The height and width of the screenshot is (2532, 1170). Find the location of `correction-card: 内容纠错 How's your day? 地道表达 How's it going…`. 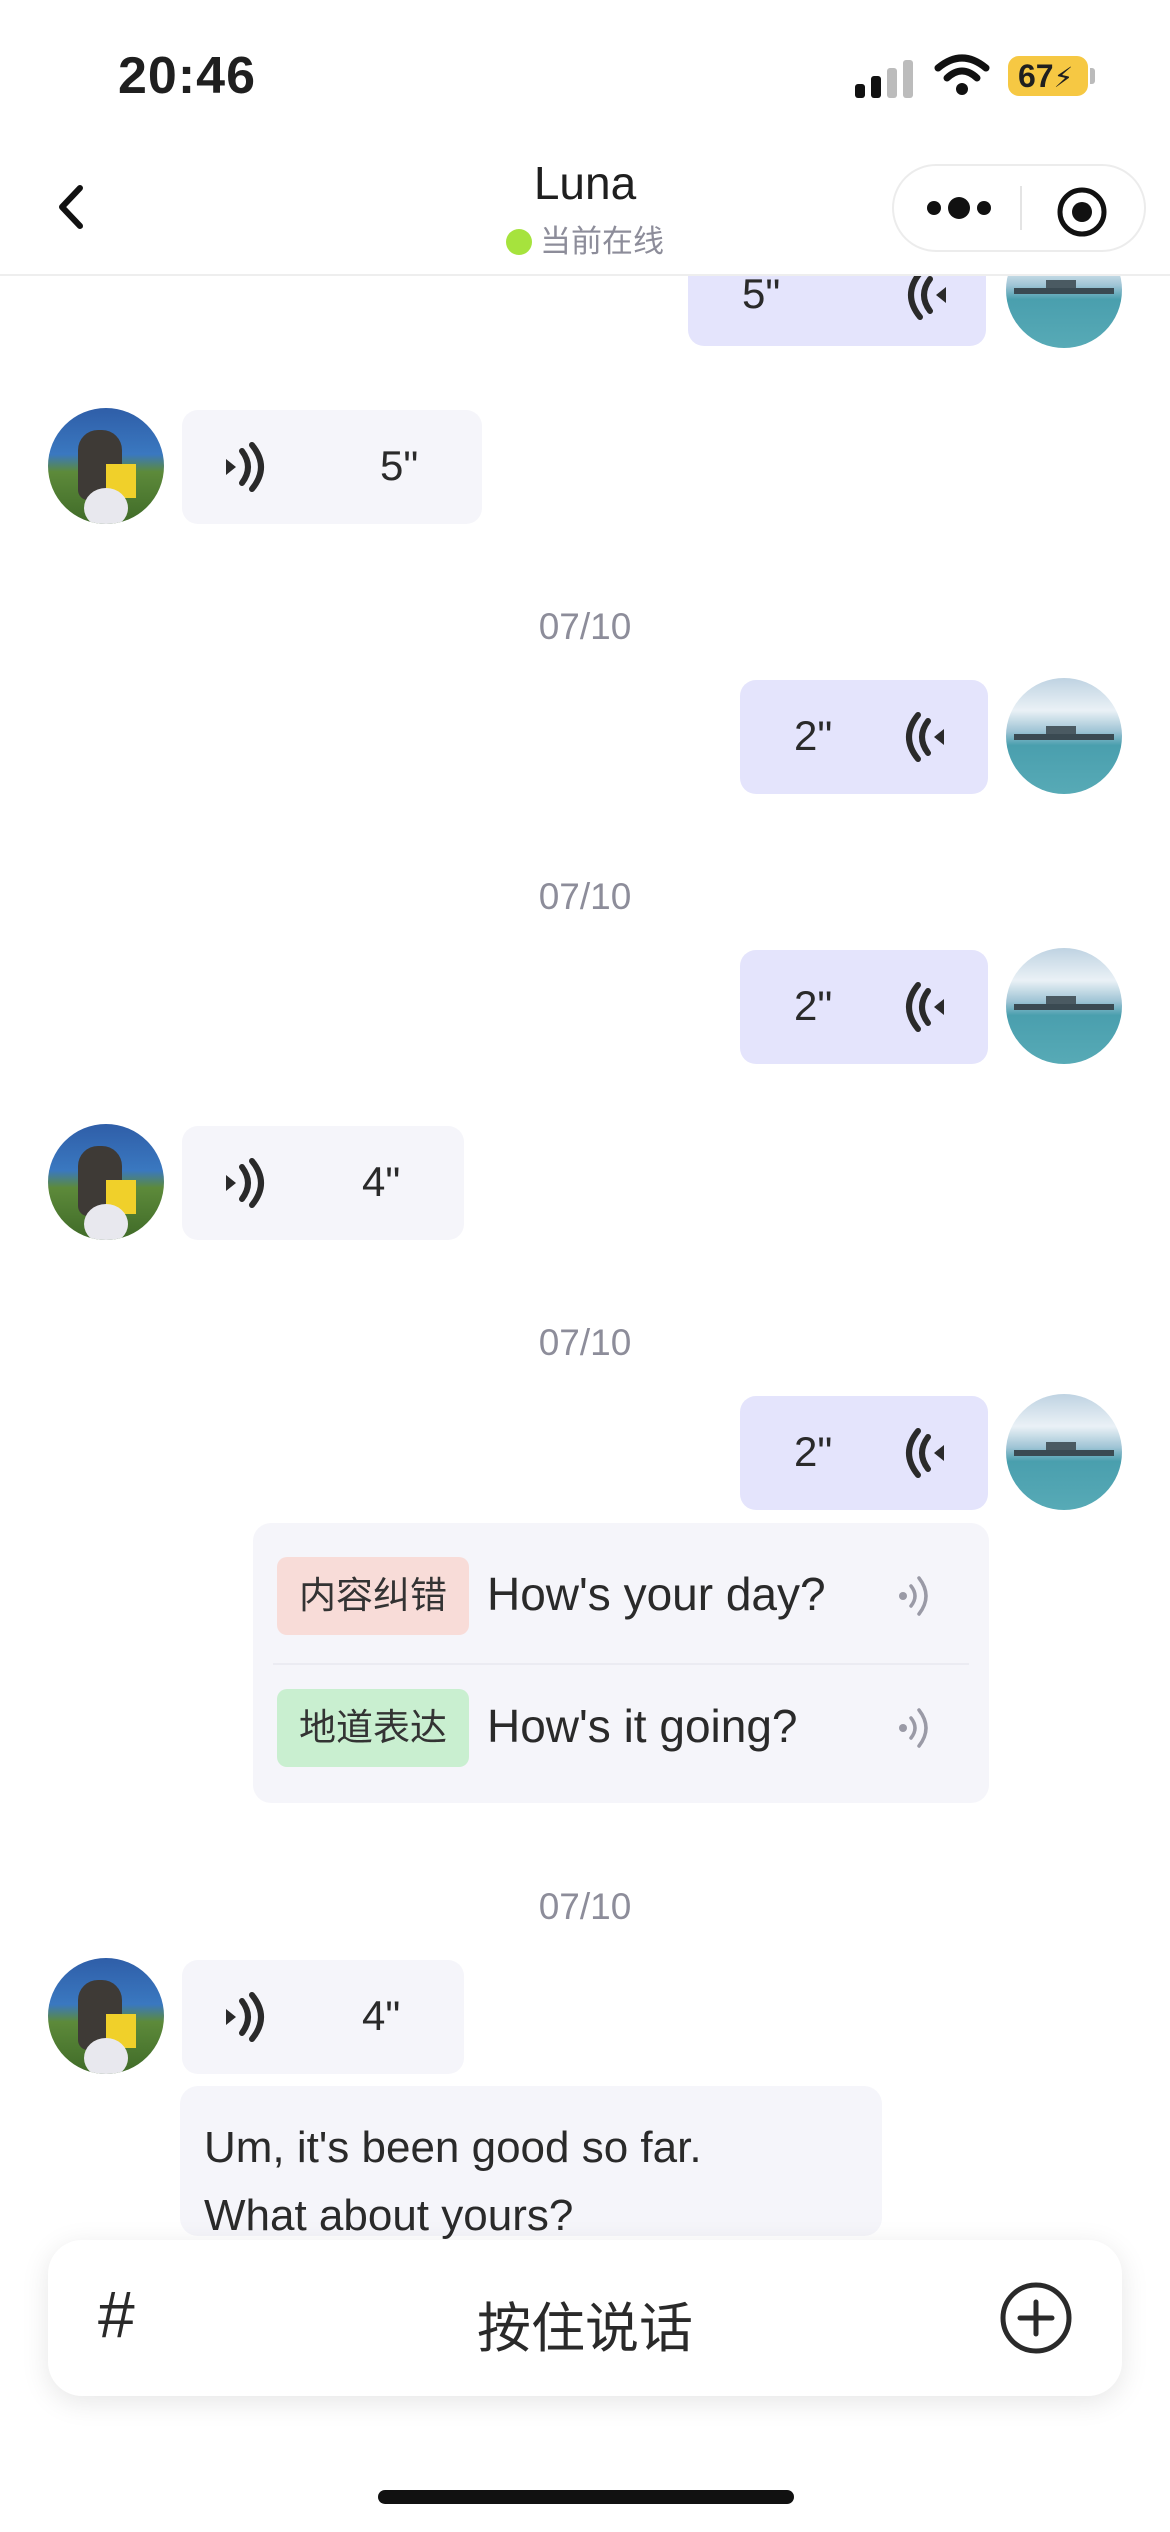

correction-card: 内容纠错 How's your day? 地道表达 How's it going… is located at coordinates (621, 1663).